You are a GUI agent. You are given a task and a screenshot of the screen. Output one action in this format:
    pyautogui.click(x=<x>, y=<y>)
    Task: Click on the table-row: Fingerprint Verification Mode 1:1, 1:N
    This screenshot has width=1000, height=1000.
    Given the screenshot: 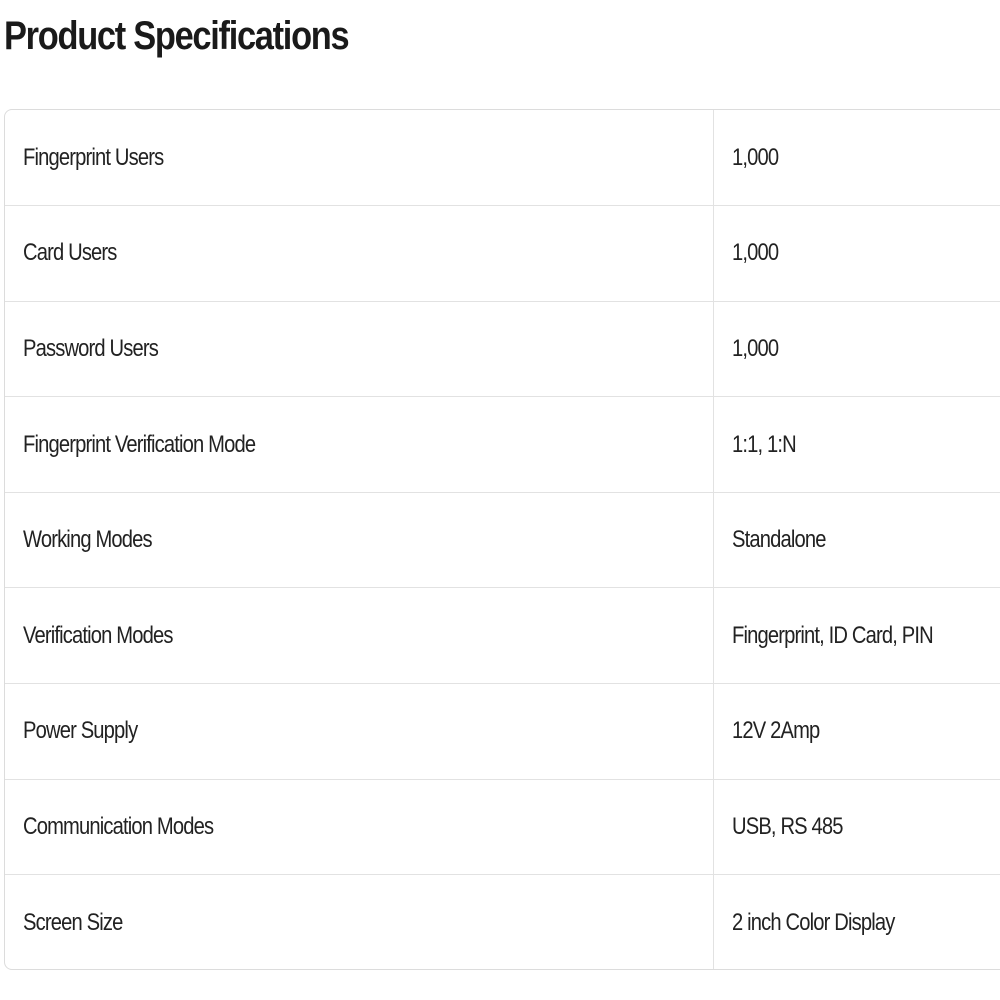 What is the action you would take?
    pyautogui.click(x=502, y=444)
    